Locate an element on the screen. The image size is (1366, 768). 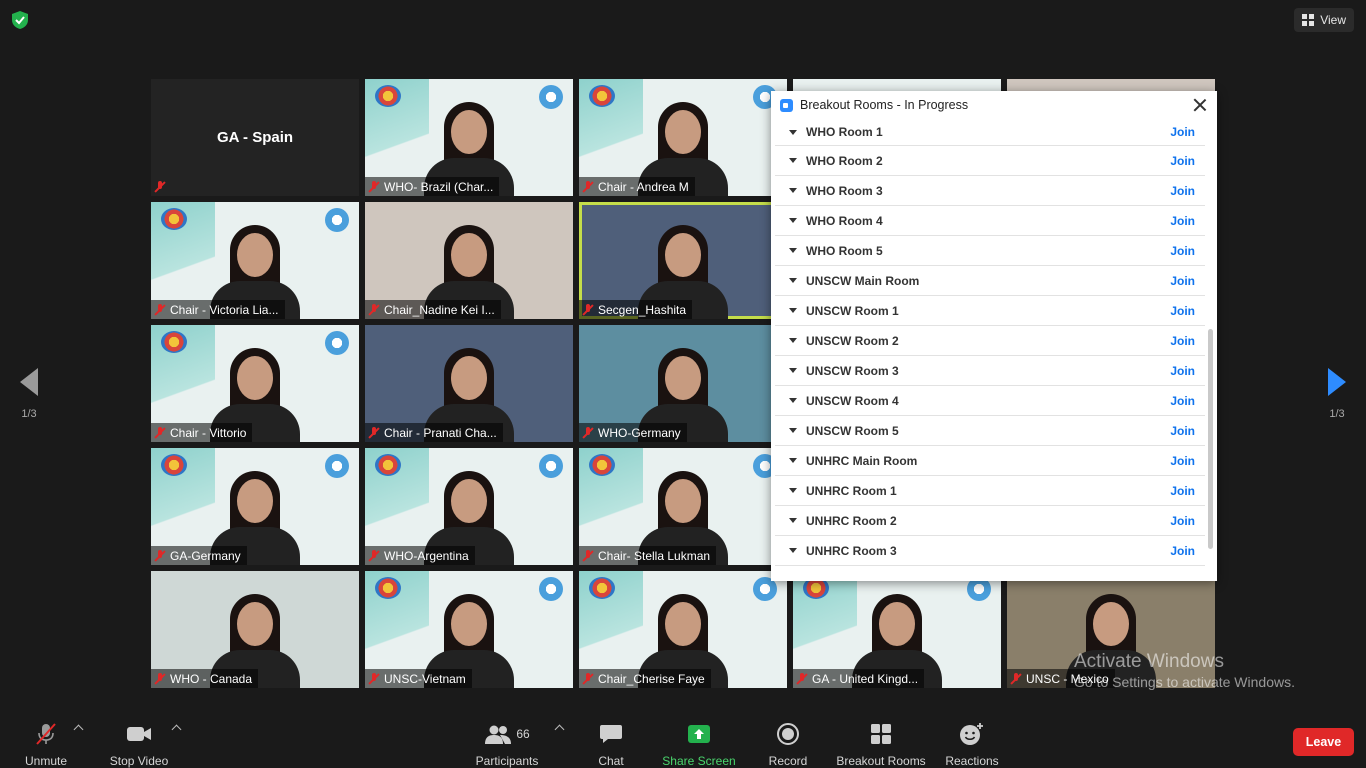
breakout-room-name: UNSCW Room 2 is located at coordinates (852, 340).